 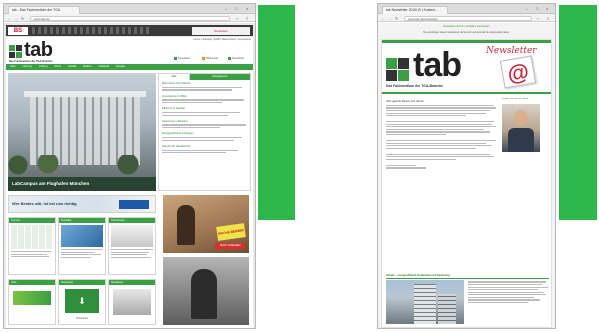 I want to click on newsletter-logo: tab Das Fachmedium der TGA-Branche, so click(x=436, y=69).